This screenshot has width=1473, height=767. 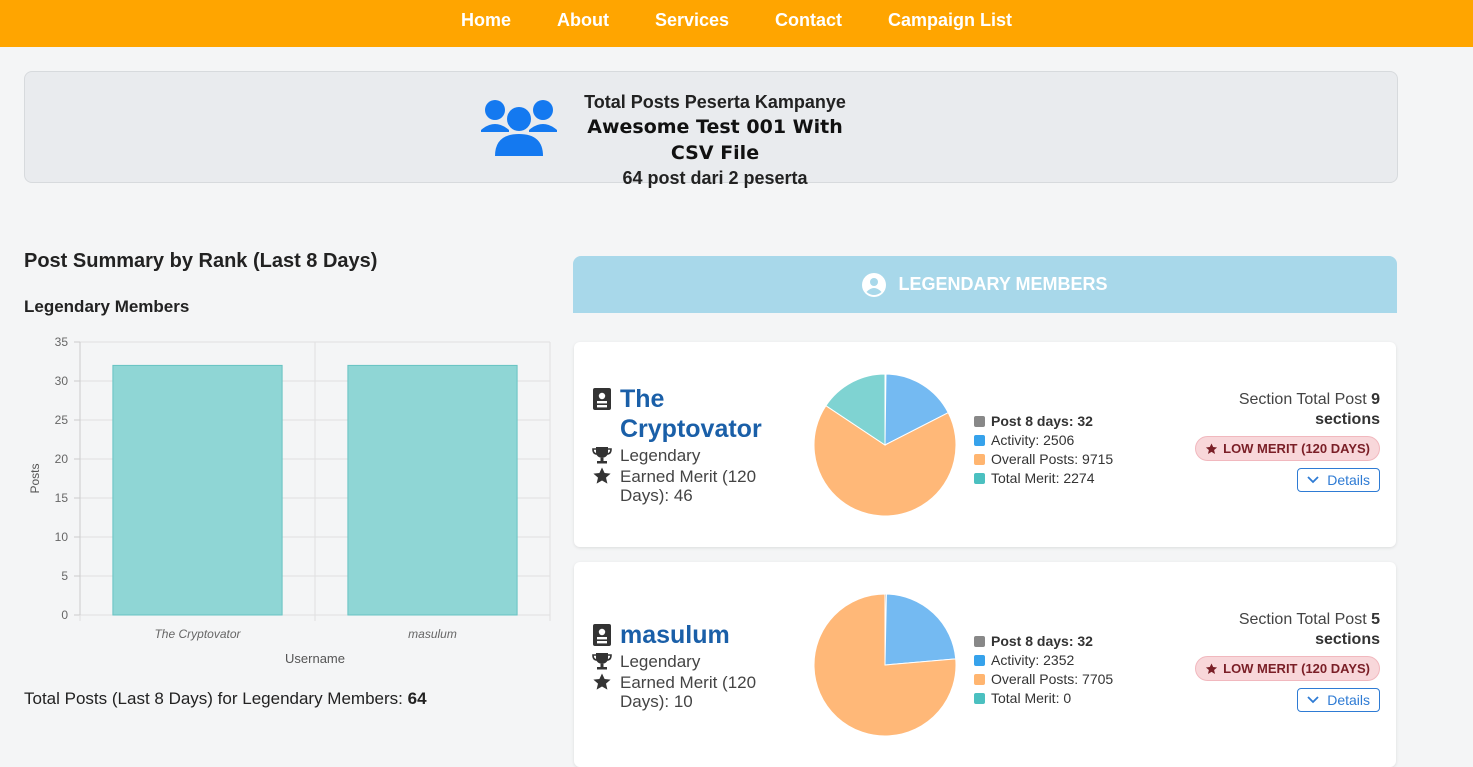 I want to click on nav-about: About, so click(x=583, y=20).